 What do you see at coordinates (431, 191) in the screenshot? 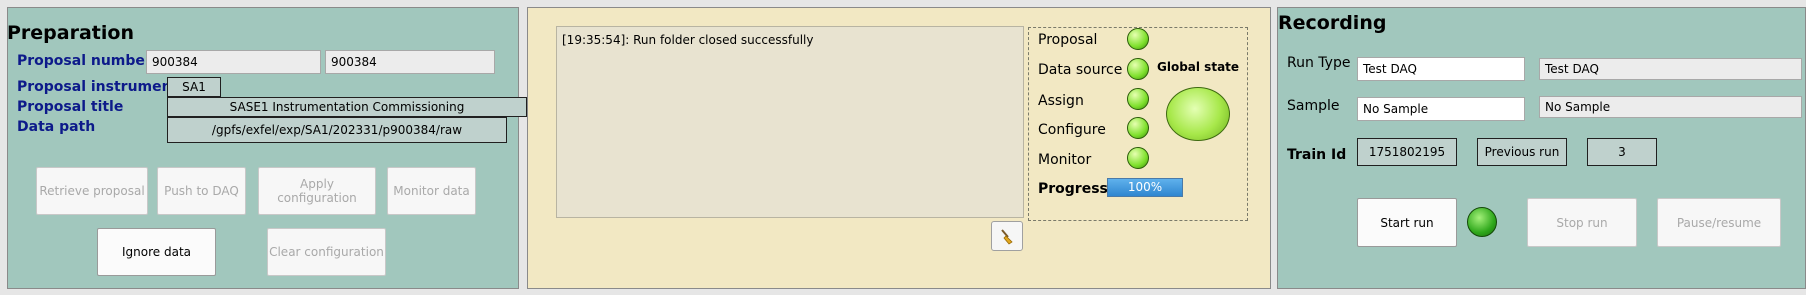
I see `monitor-data-button: Monitor data` at bounding box center [431, 191].